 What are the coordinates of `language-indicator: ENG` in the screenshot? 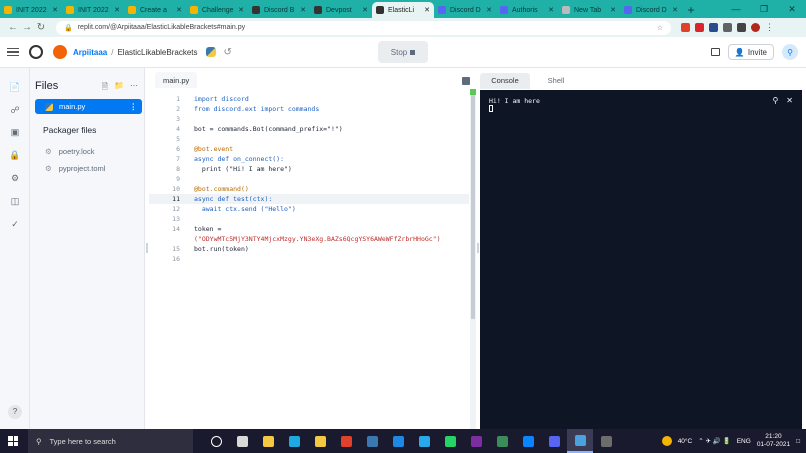 It's located at (744, 441).